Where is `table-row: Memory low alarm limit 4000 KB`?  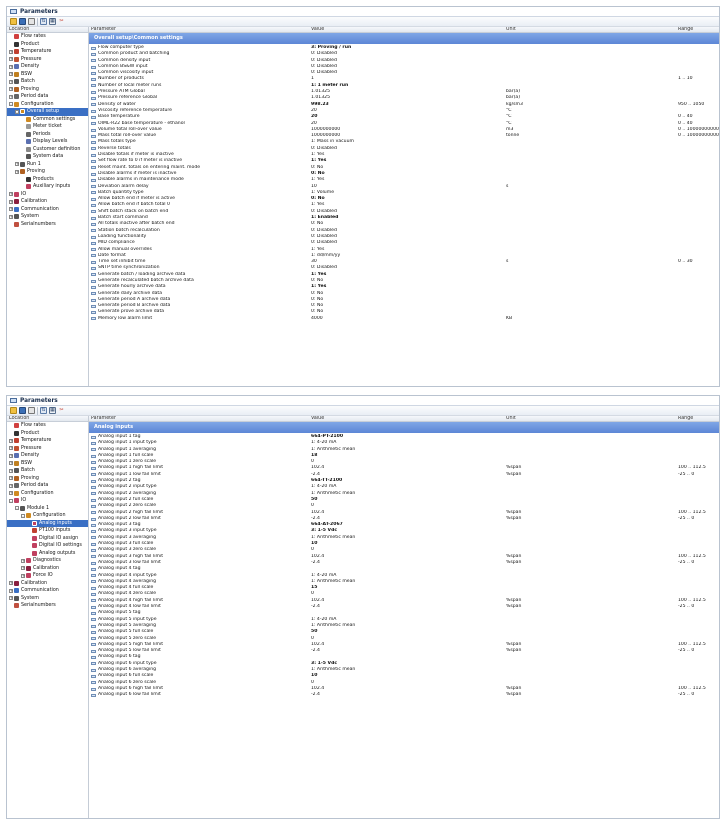
table-row: Memory low alarm limit 4000 KB is located at coordinates (404, 319).